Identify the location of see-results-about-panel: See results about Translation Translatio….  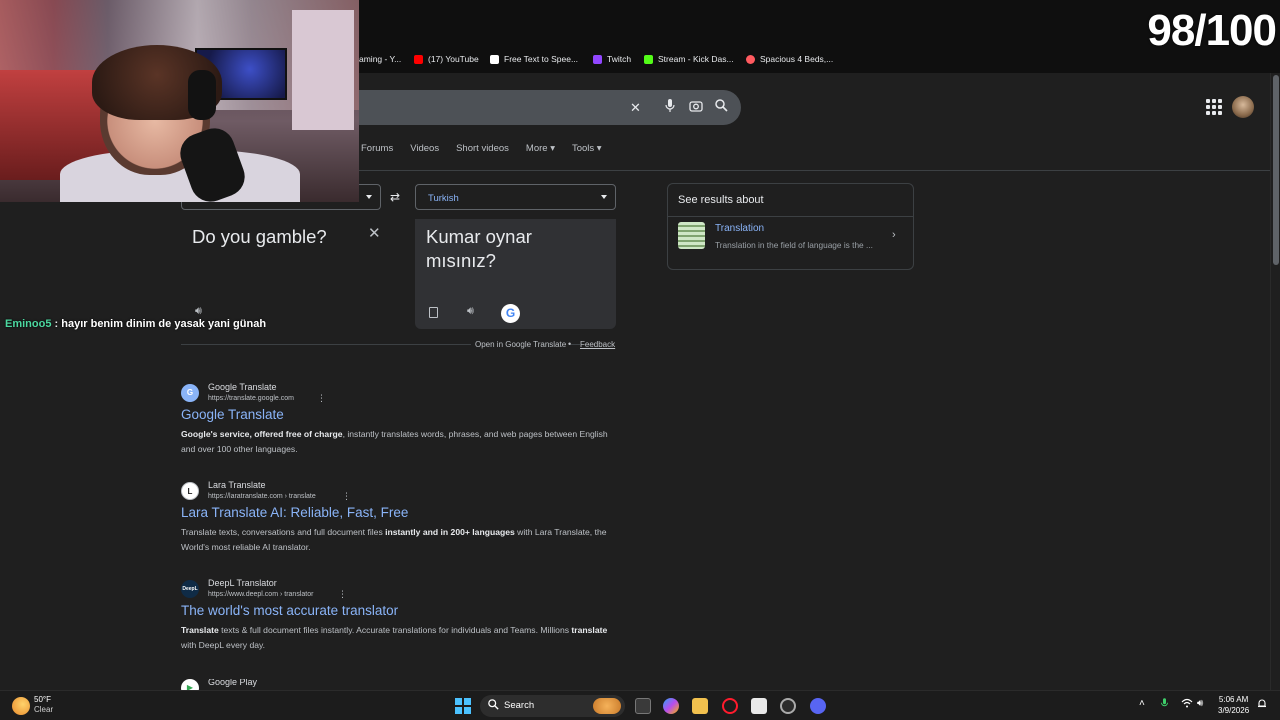
(790, 226).